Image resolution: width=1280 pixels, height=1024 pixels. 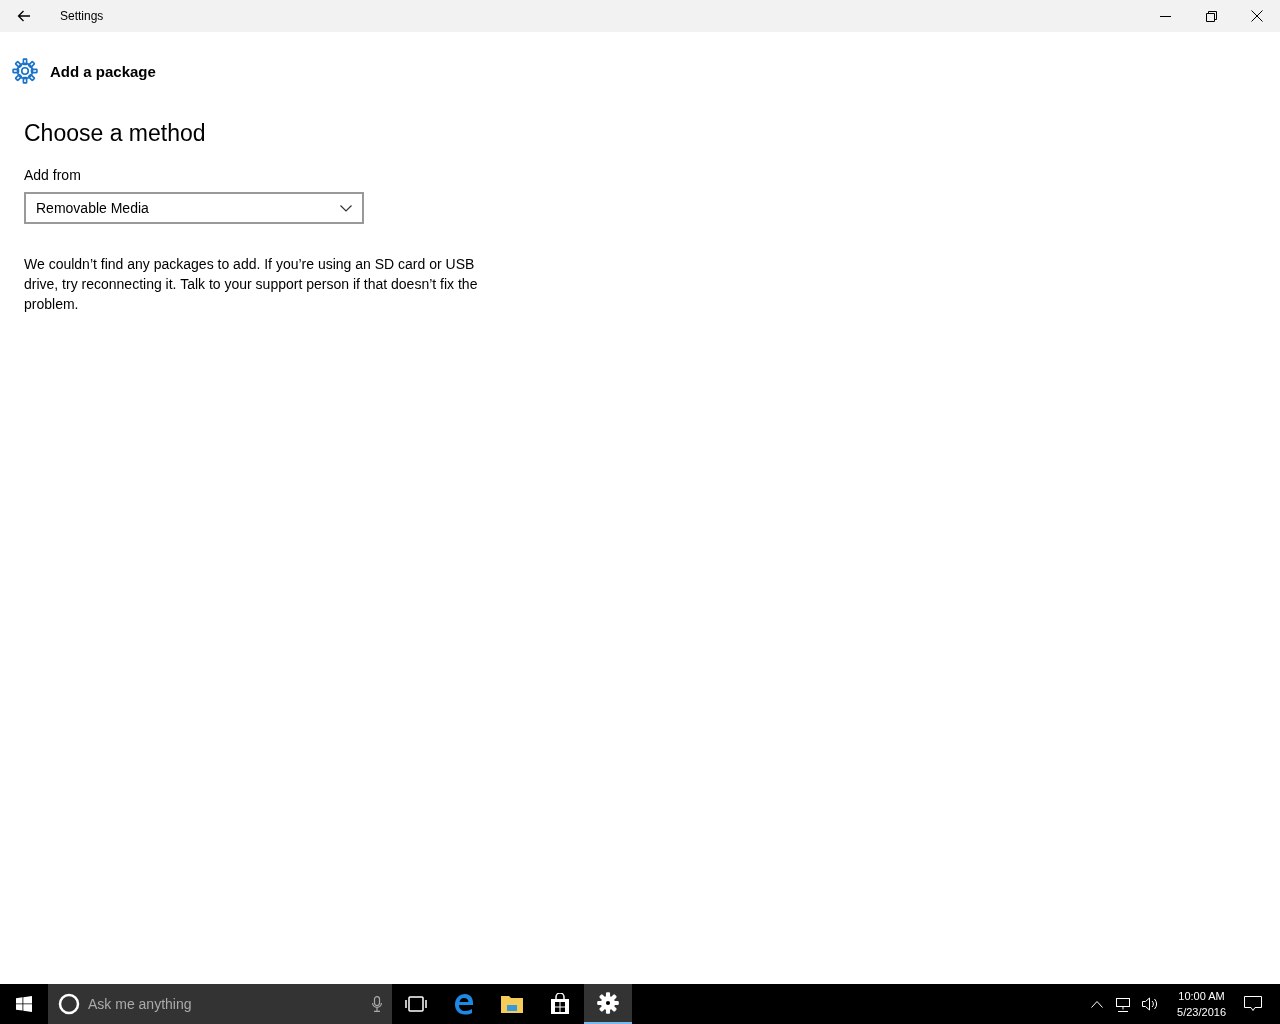 I want to click on field-label: Add from, so click(x=53, y=175).